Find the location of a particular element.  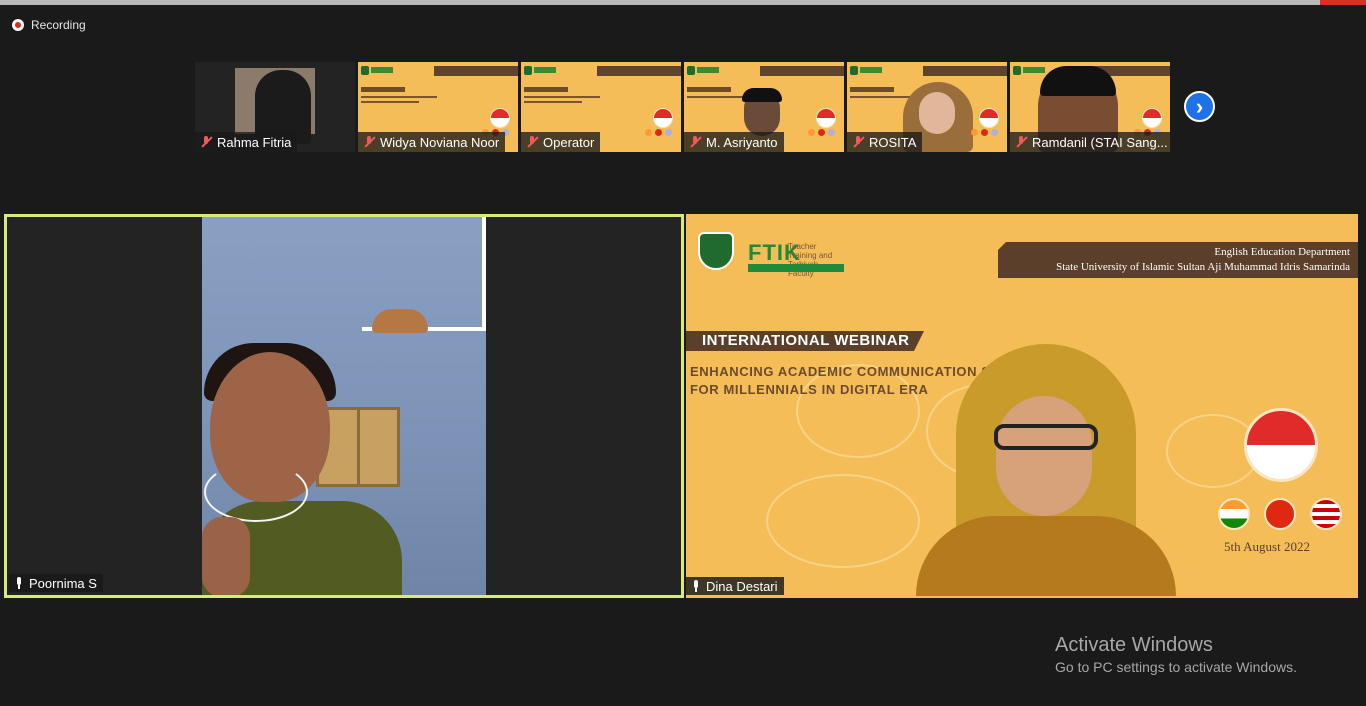

presenter-glasses is located at coordinates (1046, 437).